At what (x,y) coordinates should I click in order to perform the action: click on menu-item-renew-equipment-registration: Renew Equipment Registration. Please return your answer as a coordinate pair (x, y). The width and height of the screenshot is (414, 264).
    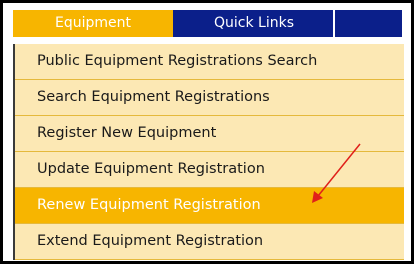
    Looking at the image, I should click on (209, 206).